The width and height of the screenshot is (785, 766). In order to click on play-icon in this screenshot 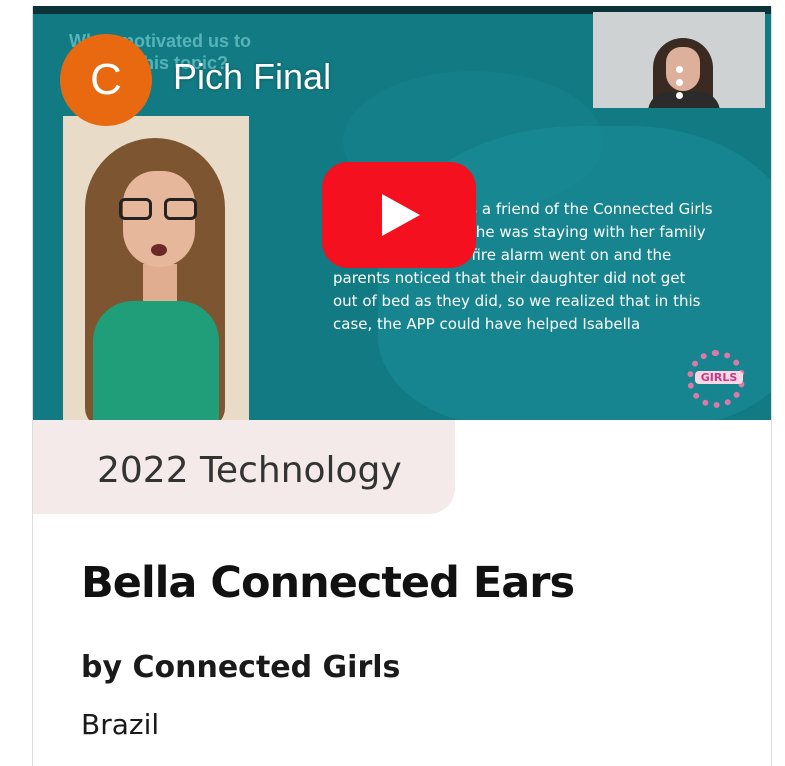, I will do `click(401, 215)`.